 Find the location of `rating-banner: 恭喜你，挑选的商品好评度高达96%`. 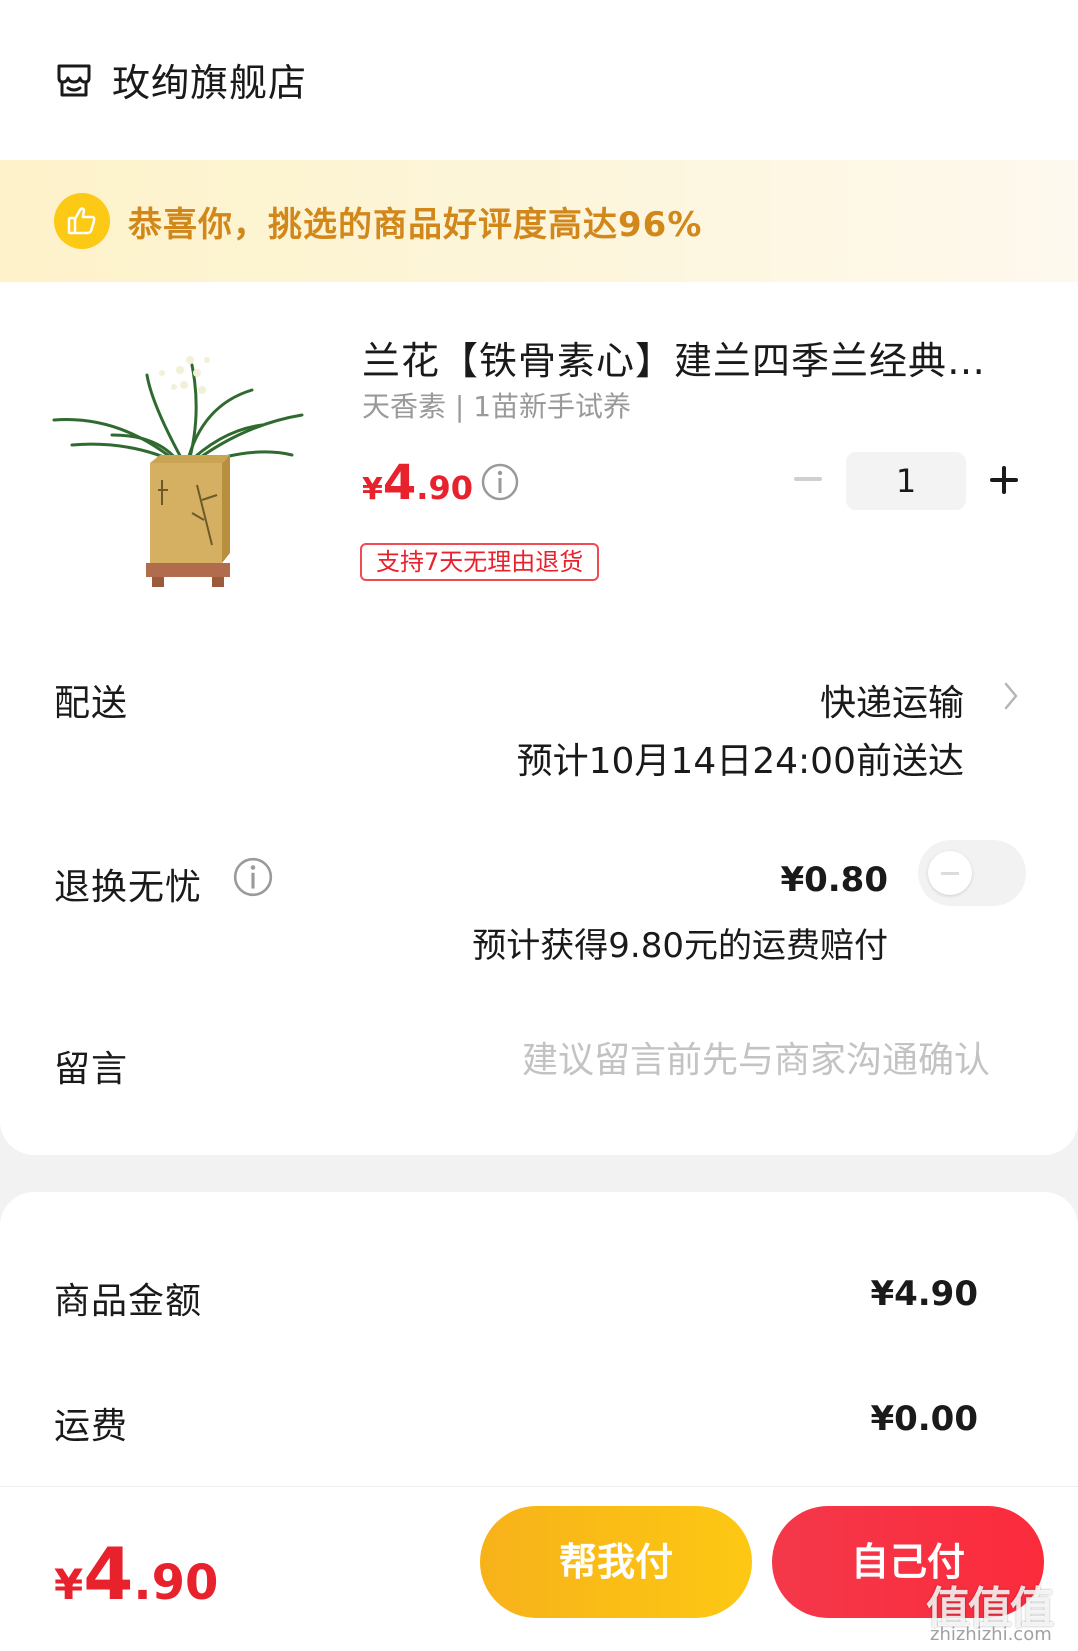

rating-banner: 恭喜你，挑选的商品好评度高达96% is located at coordinates (539, 221).